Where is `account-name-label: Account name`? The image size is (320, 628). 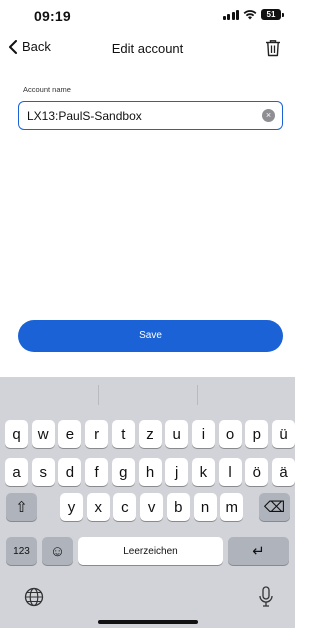 account-name-label: Account name is located at coordinates (47, 89).